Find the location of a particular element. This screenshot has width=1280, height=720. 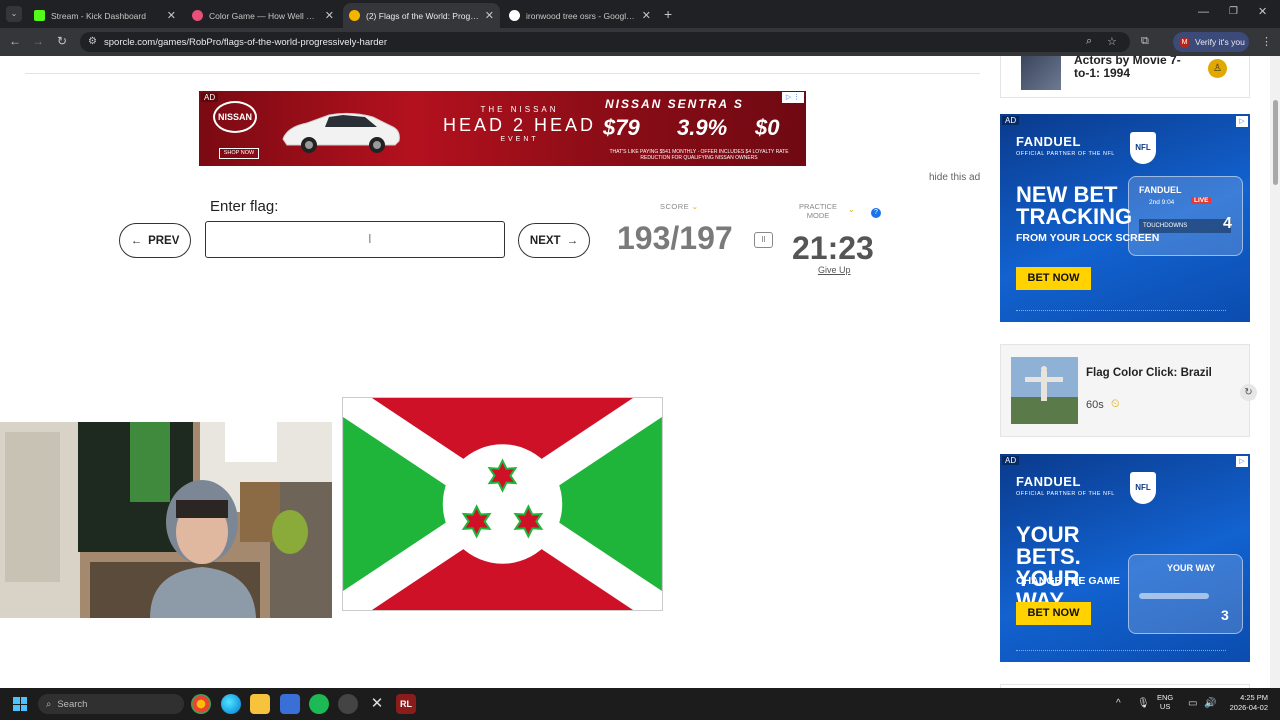

phone-market-label: TOUCHDOWNS is located at coordinates (1165, 226).